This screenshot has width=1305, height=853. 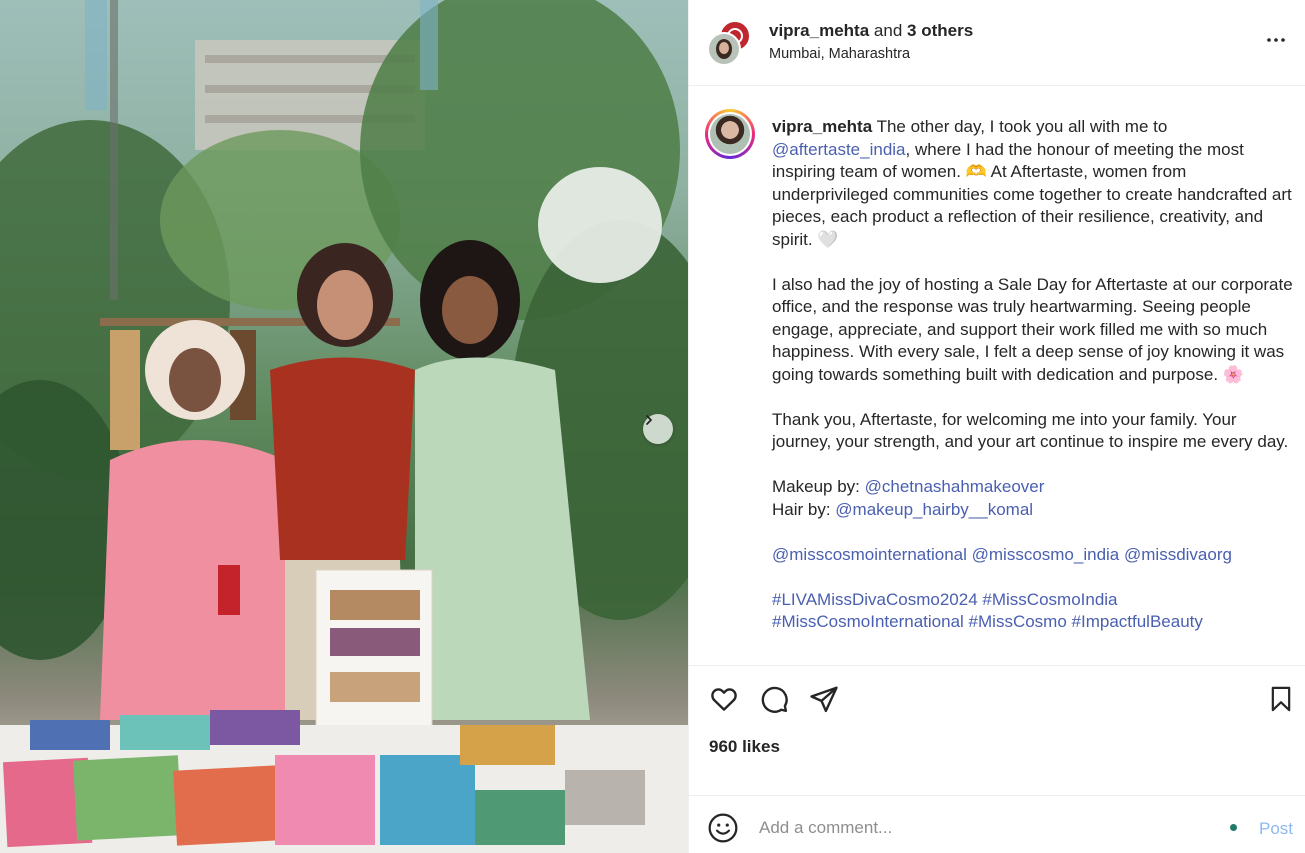 I want to click on hashtag-link: #MissCosmoIndia, so click(x=1049, y=599).